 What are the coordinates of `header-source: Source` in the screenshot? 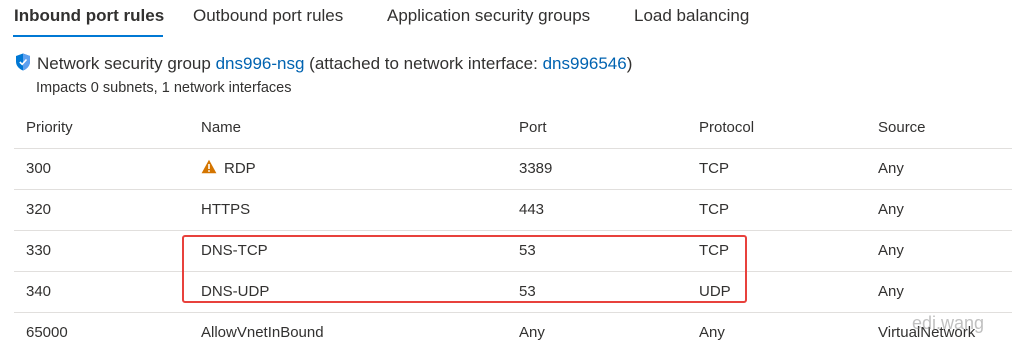 It's located at (902, 128).